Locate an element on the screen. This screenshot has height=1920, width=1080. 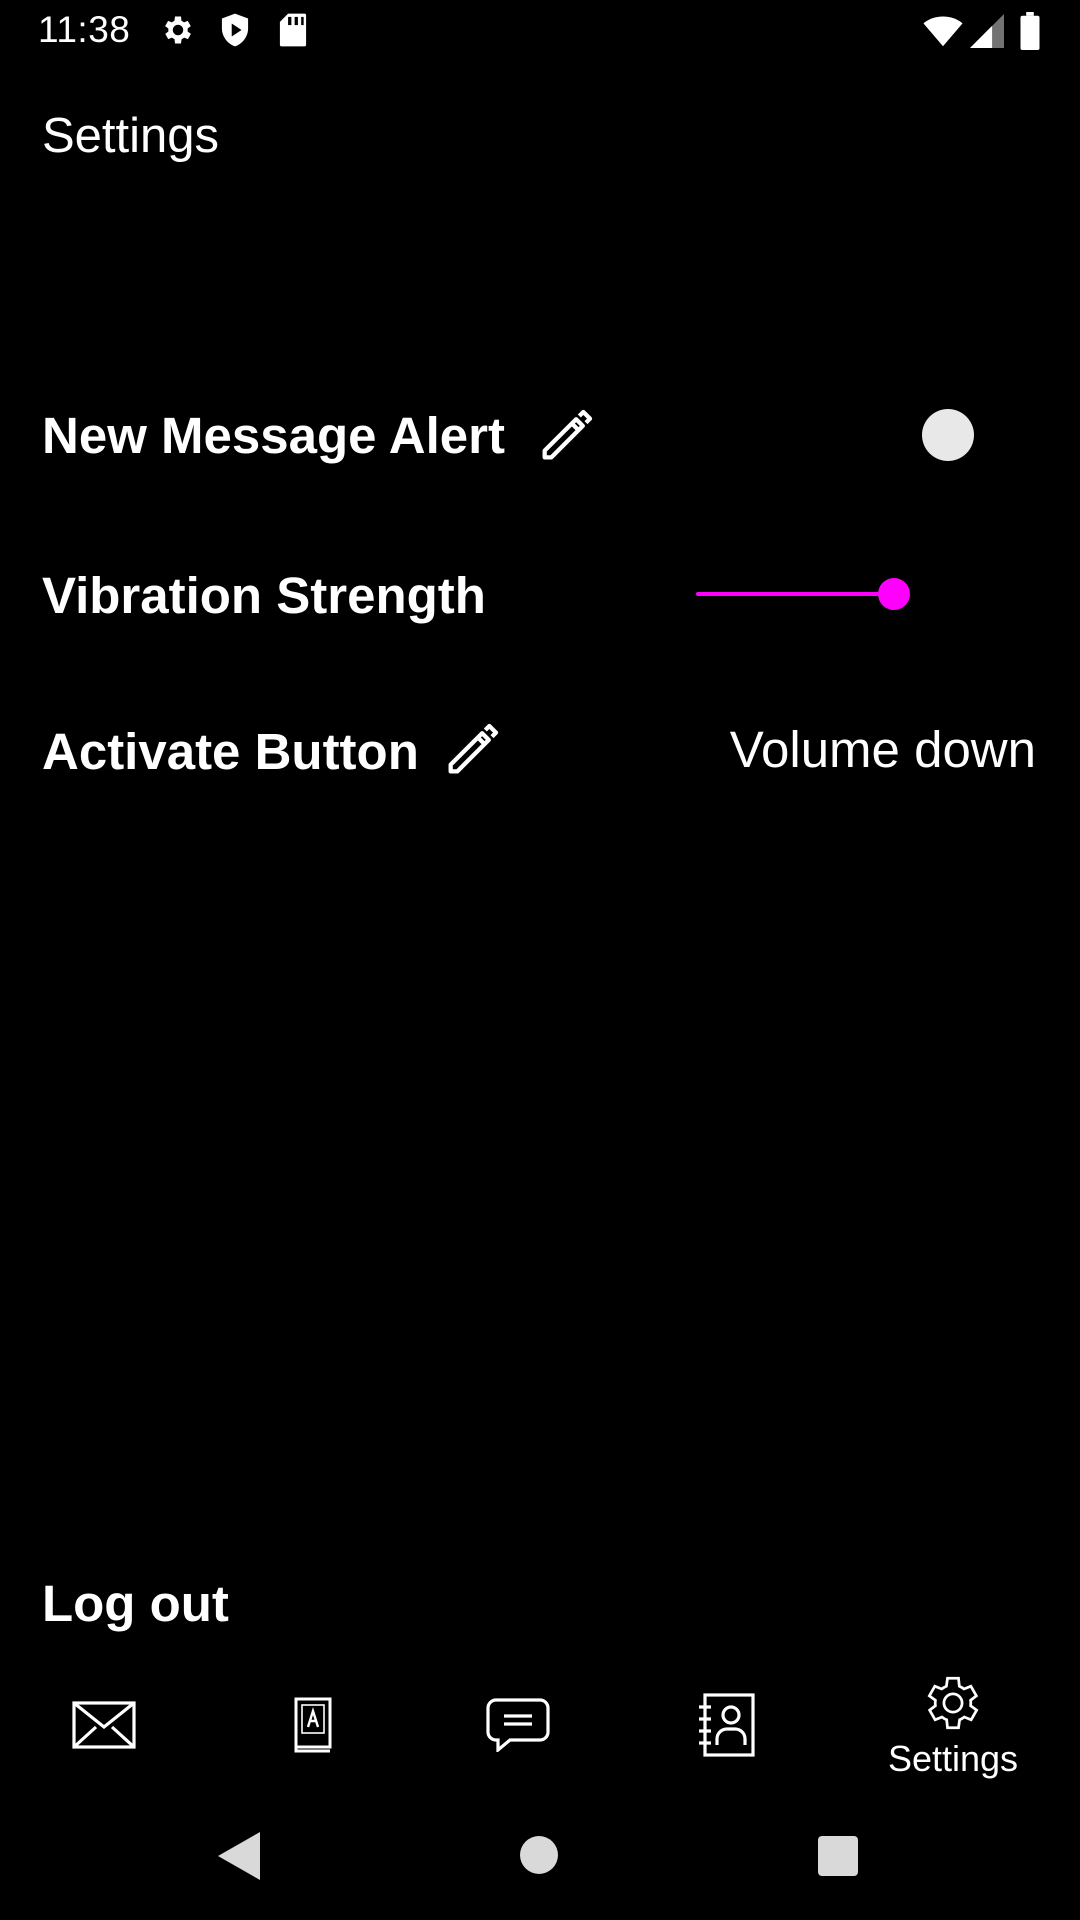
book-icon is located at coordinates (313, 1725).